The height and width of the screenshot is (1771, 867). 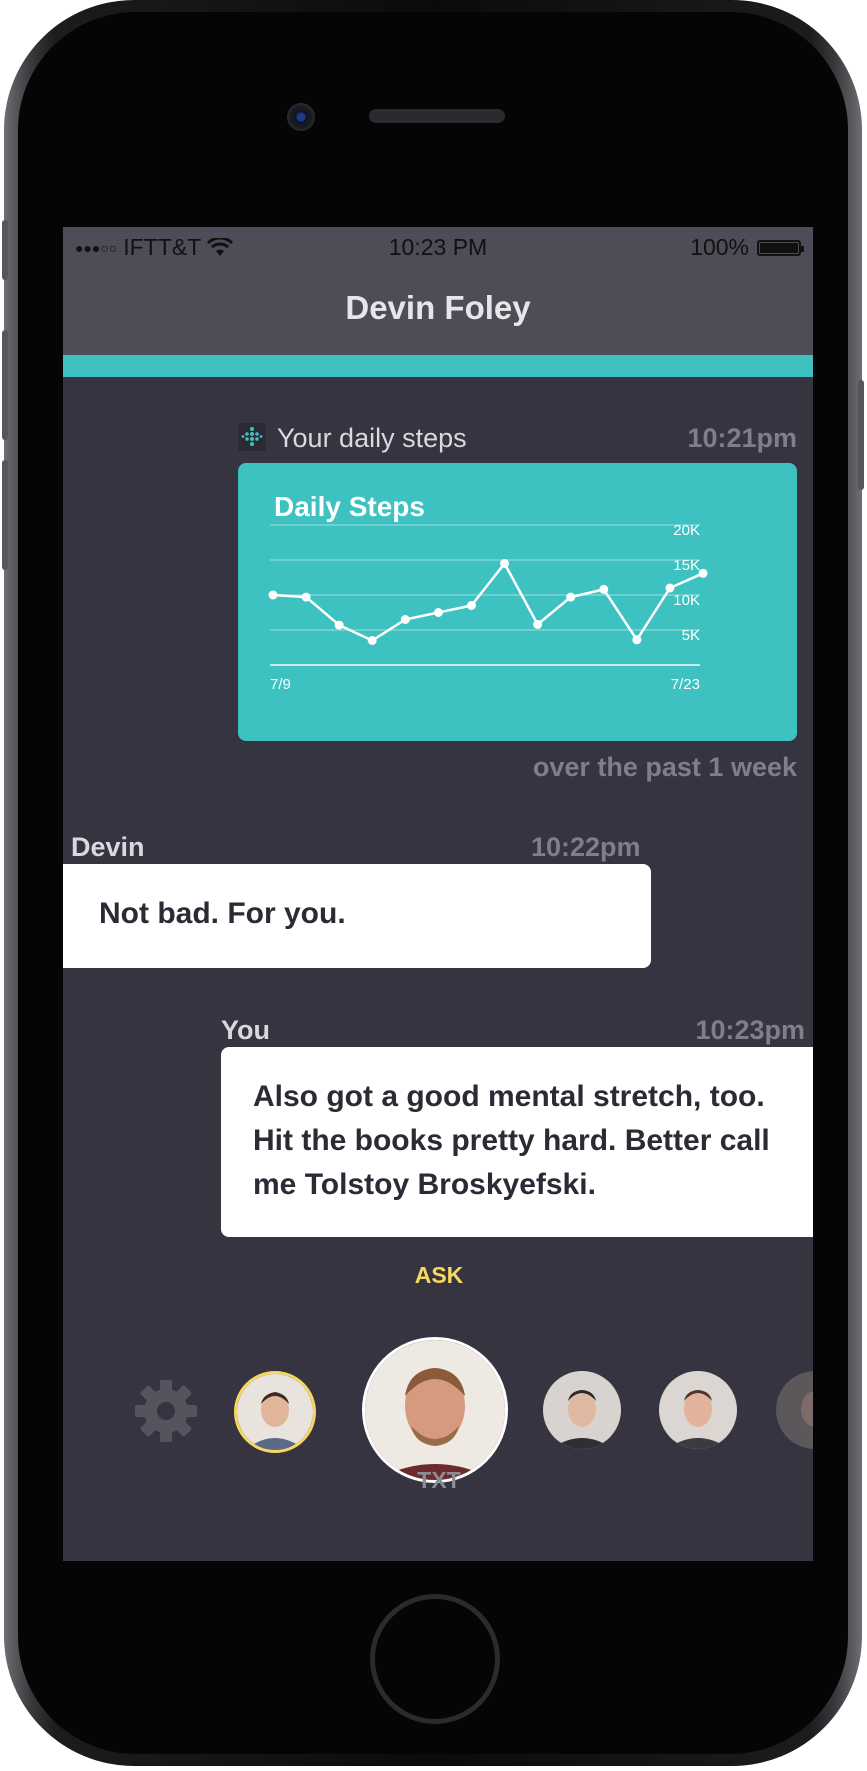 What do you see at coordinates (686, 530) in the screenshot?
I see `chart-y-tick-label: 20K` at bounding box center [686, 530].